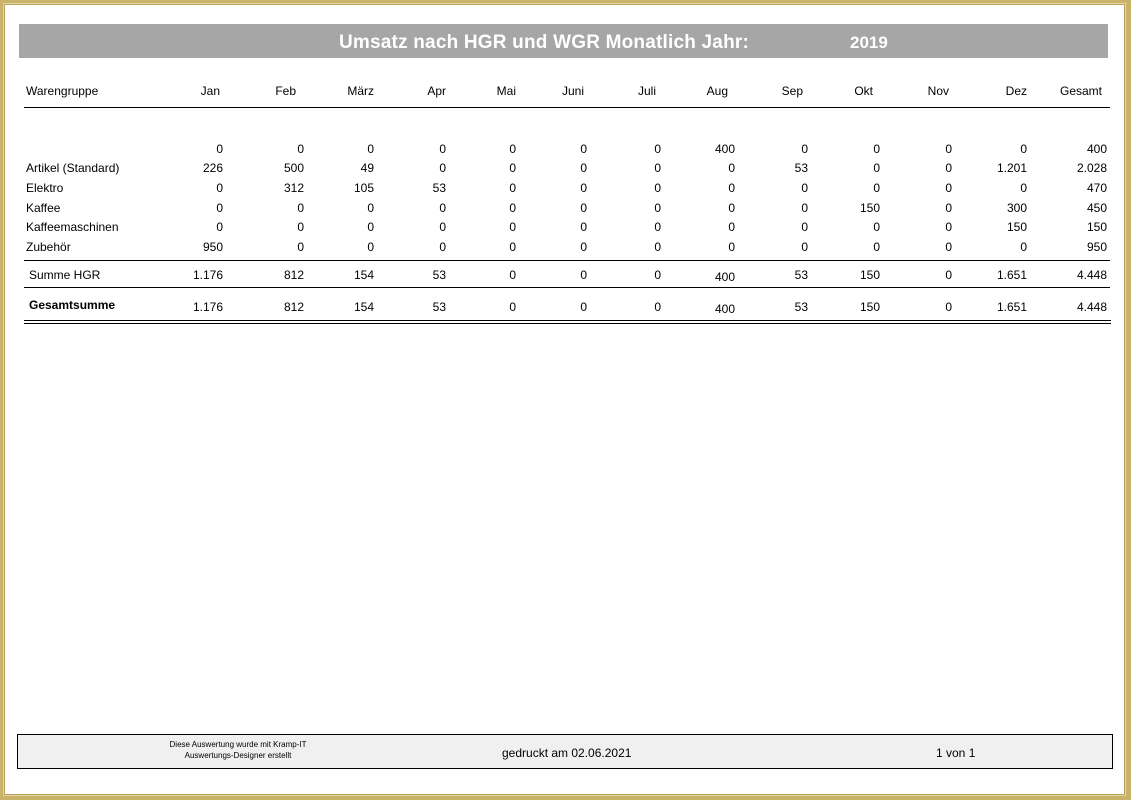  What do you see at coordinates (801, 168) in the screenshot?
I see `table-cell: 53` at bounding box center [801, 168].